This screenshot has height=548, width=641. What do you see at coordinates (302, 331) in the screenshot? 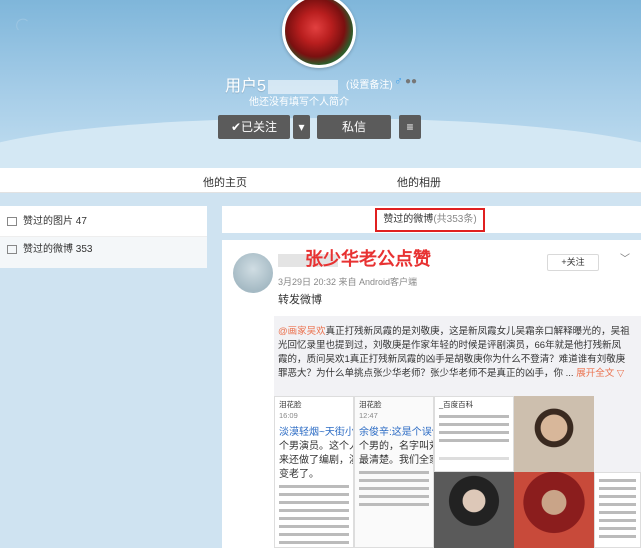
I see `mention-link: @画家吴欢` at bounding box center [302, 331].